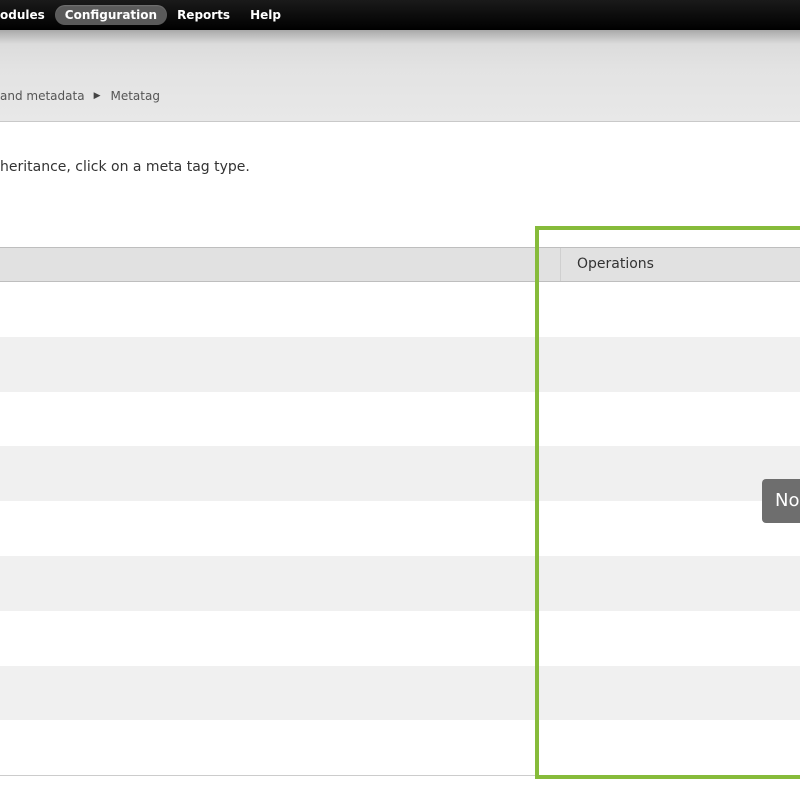 The image size is (800, 800). What do you see at coordinates (134, 96) in the screenshot?
I see `breadcrumb-item-metatag: Metatag` at bounding box center [134, 96].